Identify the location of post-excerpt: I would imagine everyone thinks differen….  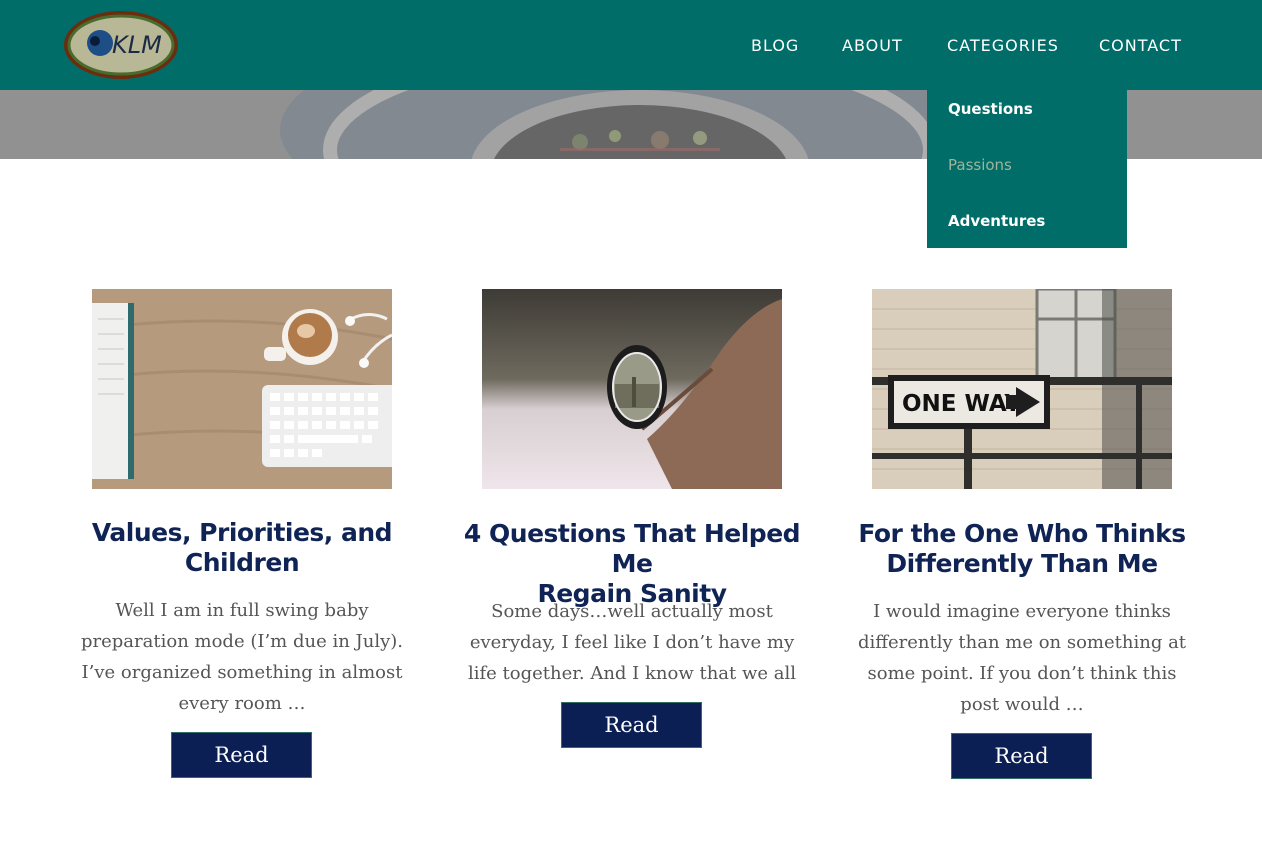
(1022, 658).